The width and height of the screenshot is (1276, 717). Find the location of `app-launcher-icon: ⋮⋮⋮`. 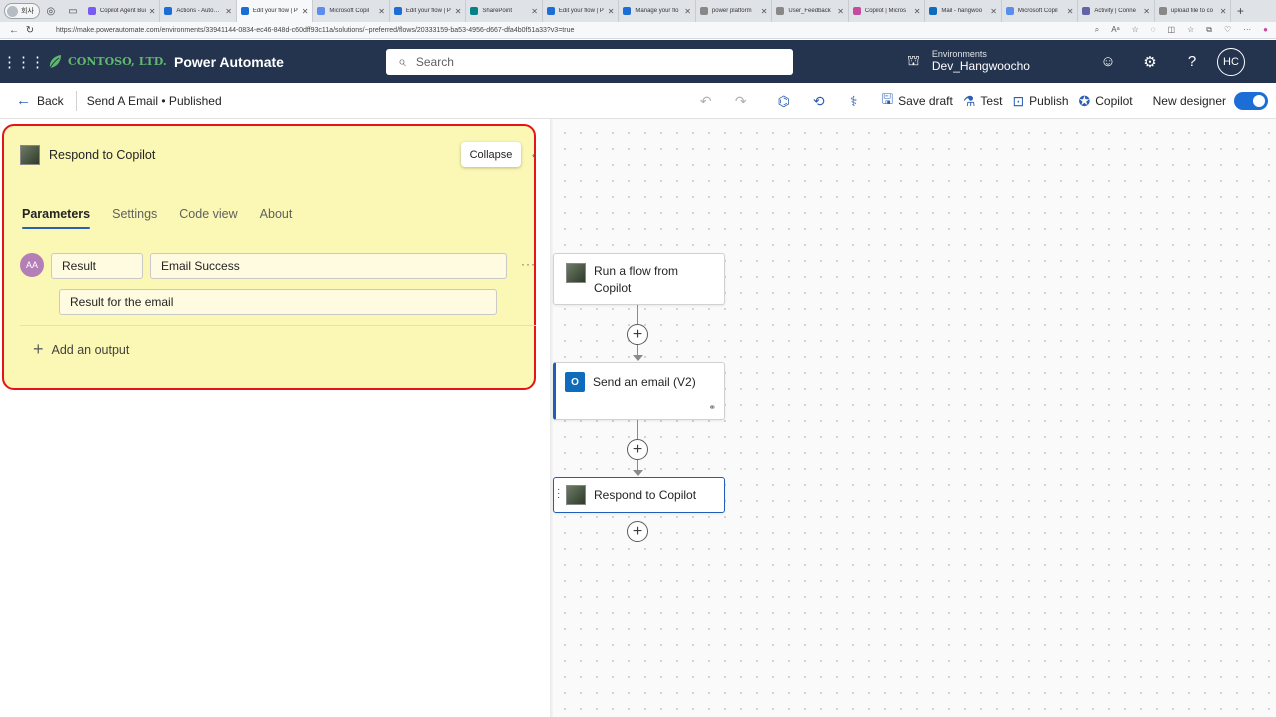

app-launcher-icon: ⋮⋮⋮ is located at coordinates (23, 62).